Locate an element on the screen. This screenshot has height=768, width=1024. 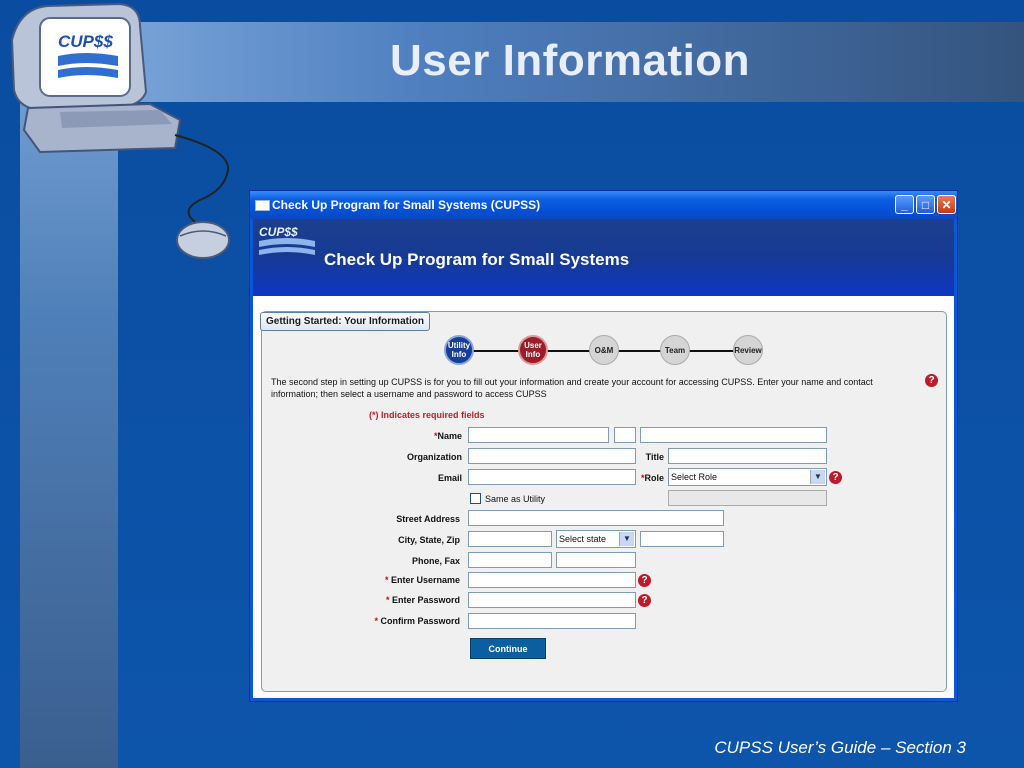
state-select-value: Select state is located at coordinates (583, 539).